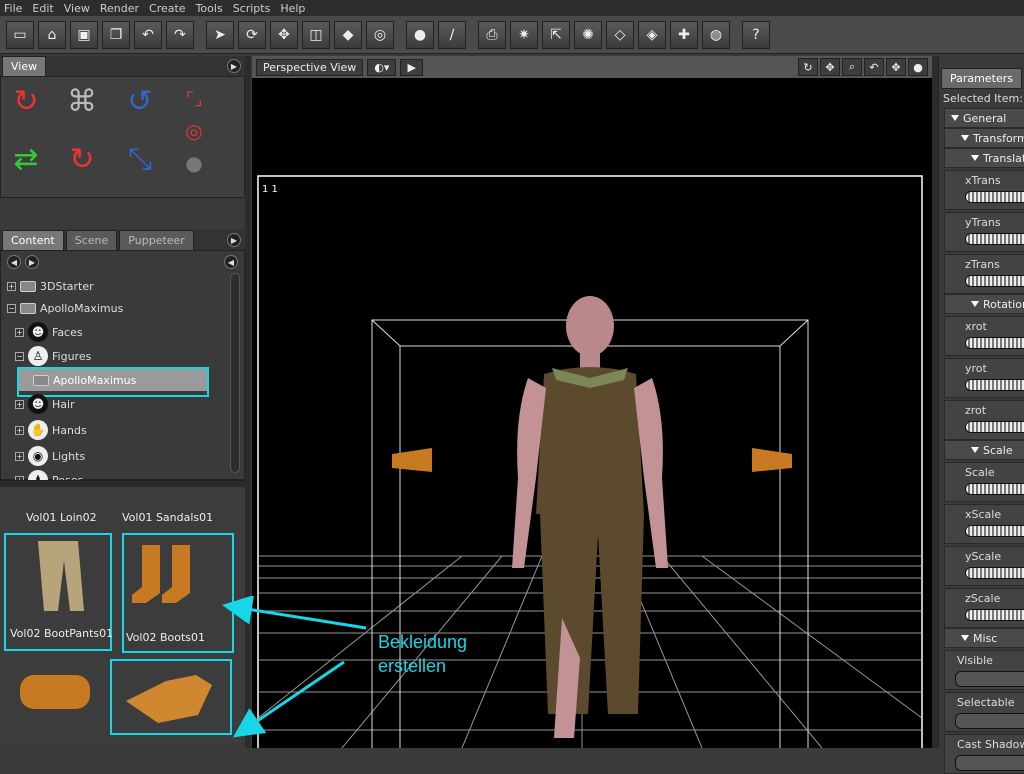  What do you see at coordinates (716, 34) in the screenshot?
I see `world-icon: ◍` at bounding box center [716, 34].